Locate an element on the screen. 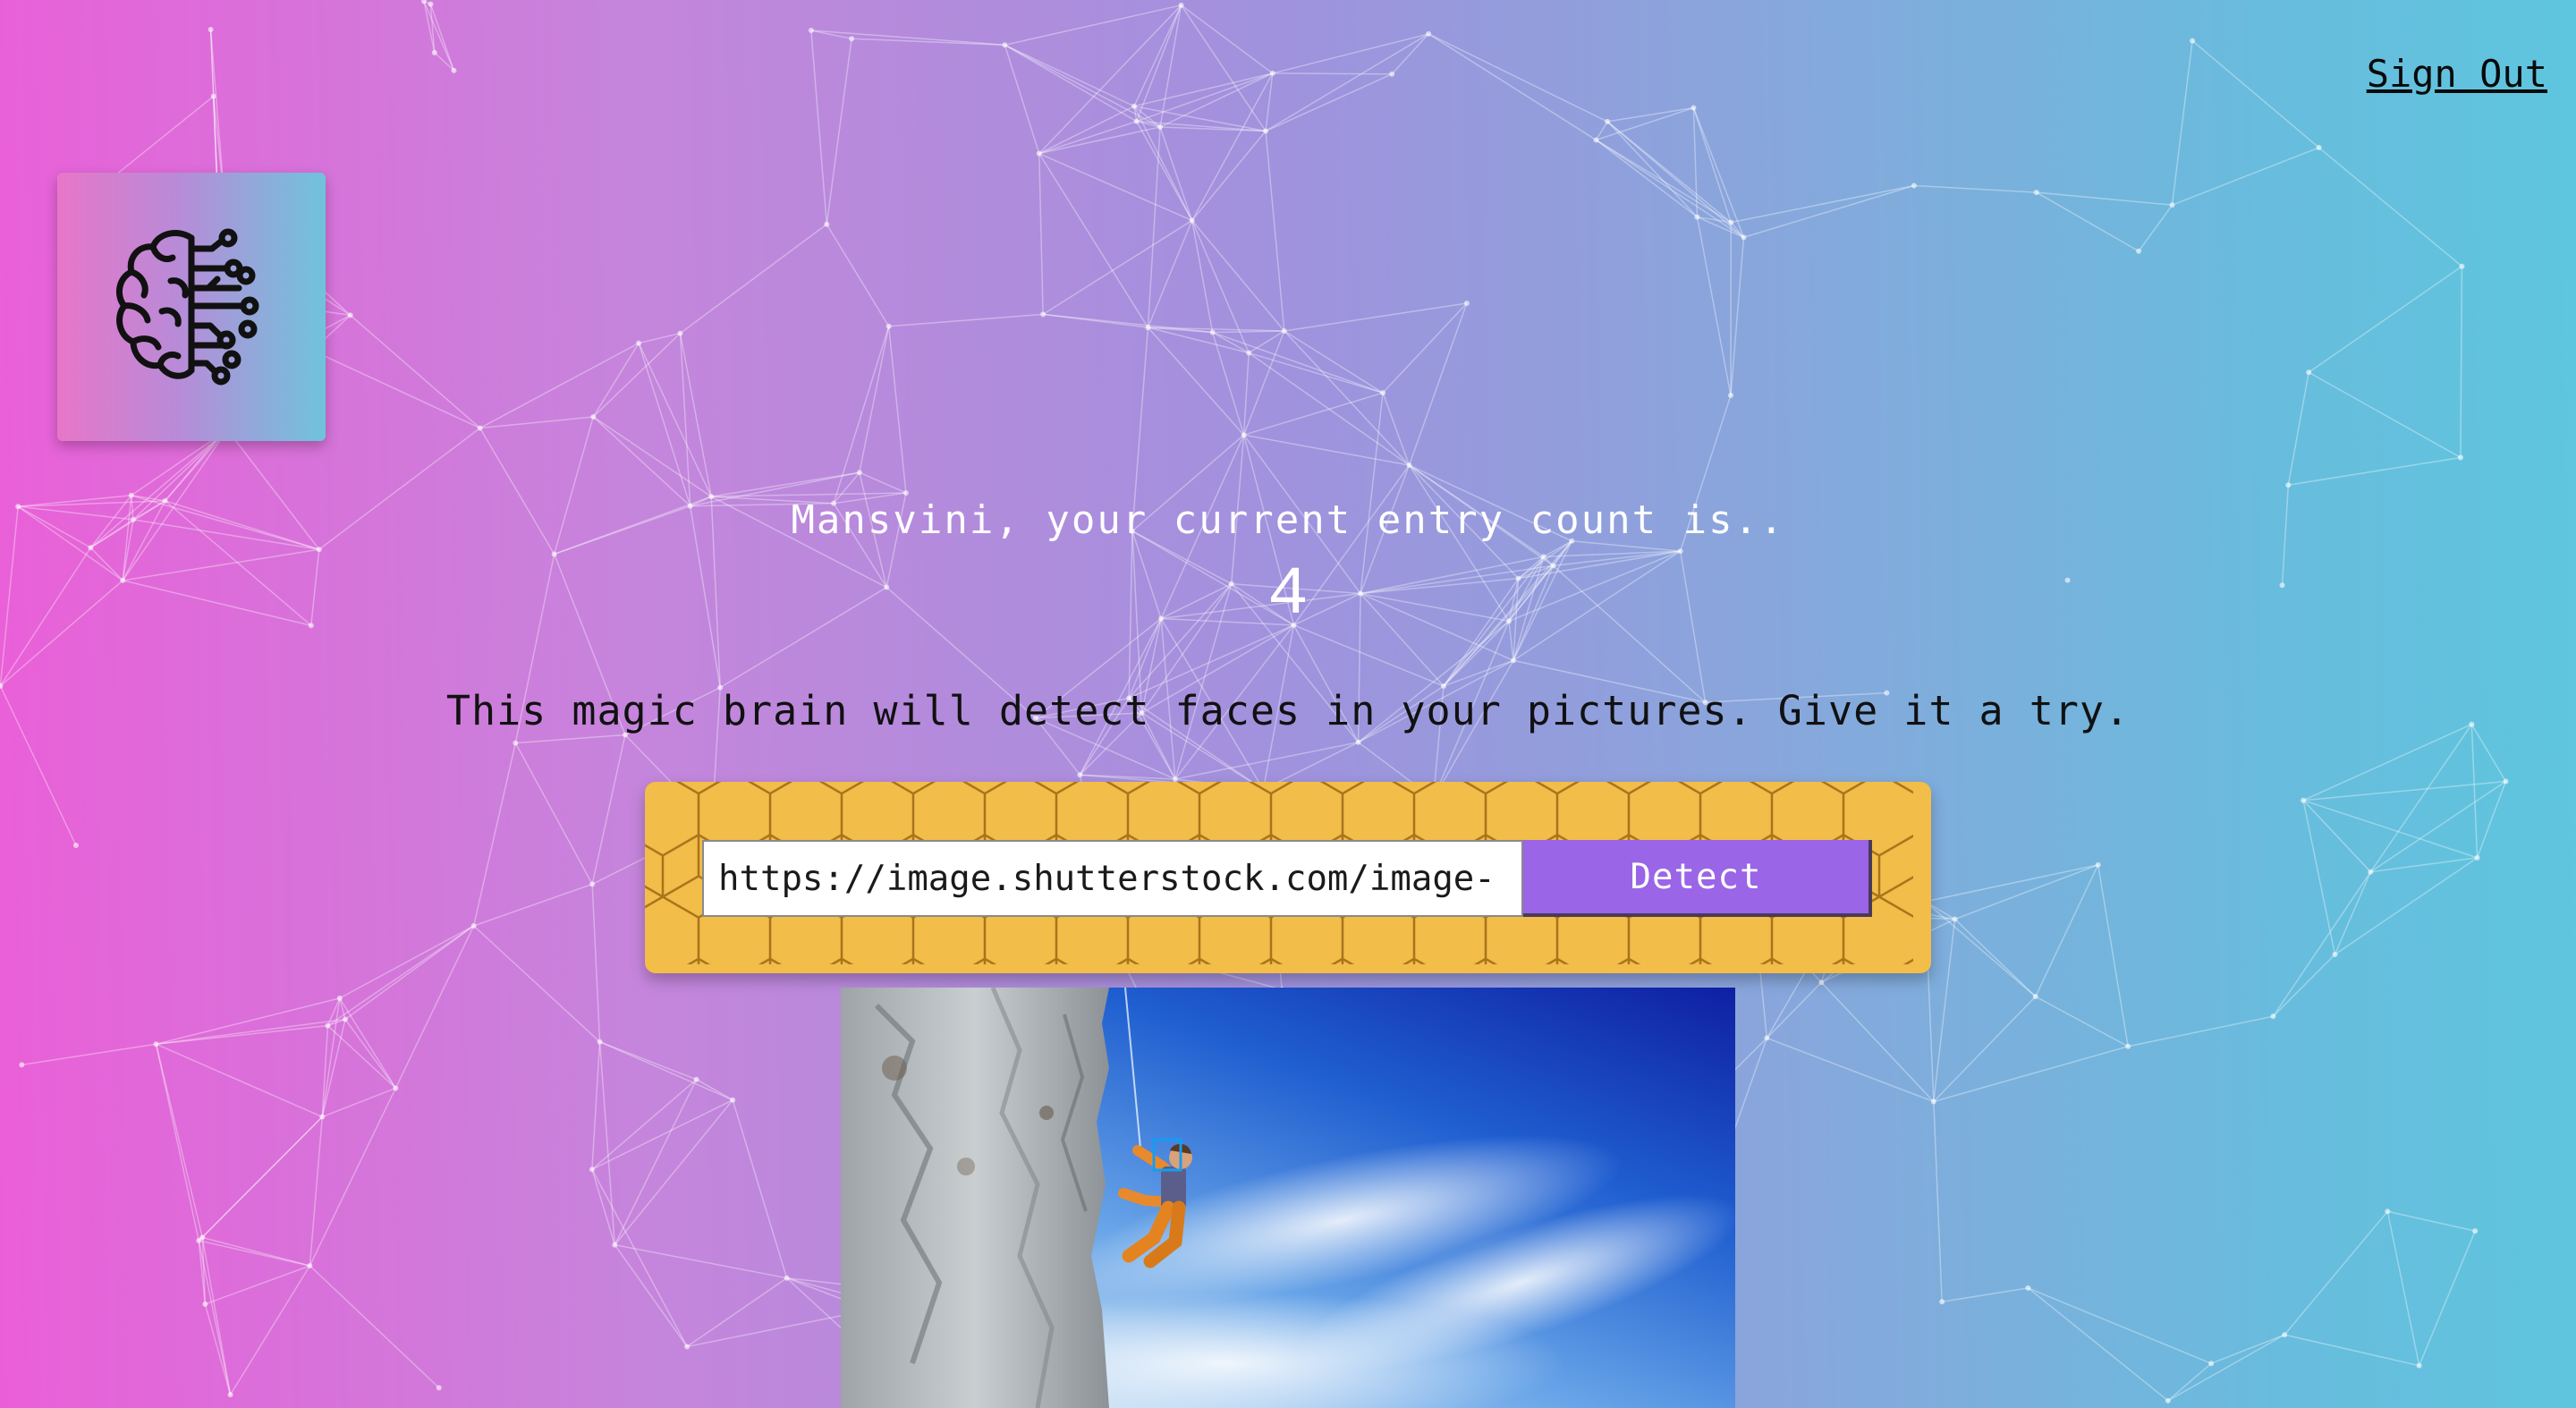 The height and width of the screenshot is (1408, 2576). sign-out-link: Sign Out is located at coordinates (2457, 74).